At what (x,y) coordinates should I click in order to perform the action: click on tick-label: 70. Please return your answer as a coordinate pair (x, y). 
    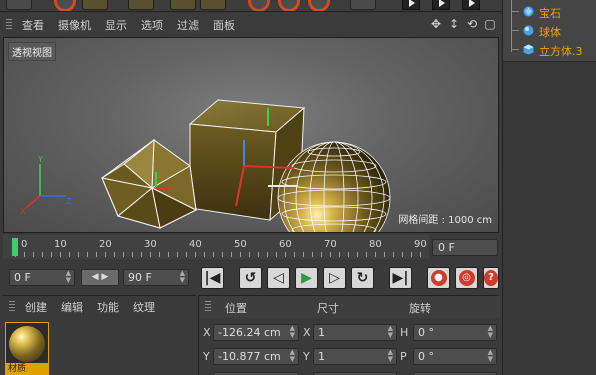
    Looking at the image, I should click on (330, 244).